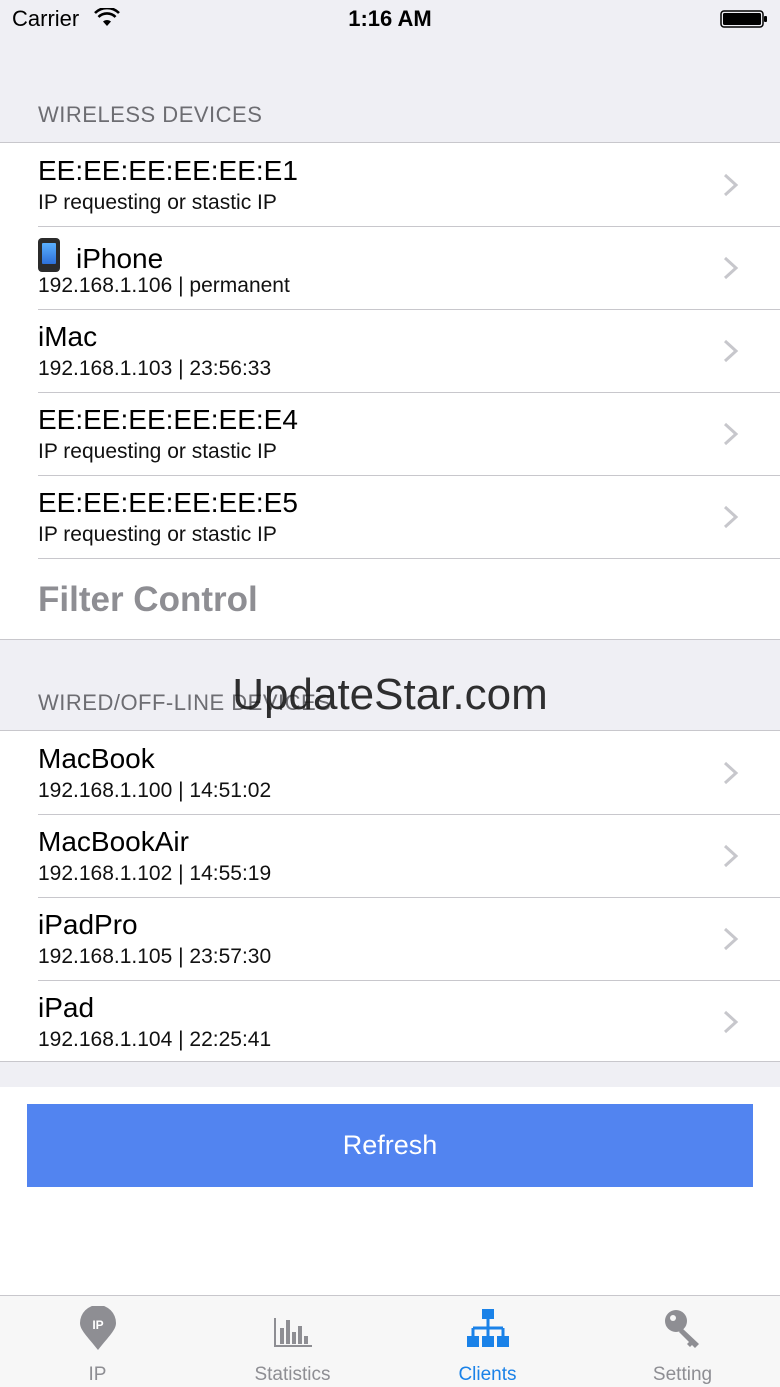  Describe the element at coordinates (68, 336) in the screenshot. I see `device-title: iMac` at that location.